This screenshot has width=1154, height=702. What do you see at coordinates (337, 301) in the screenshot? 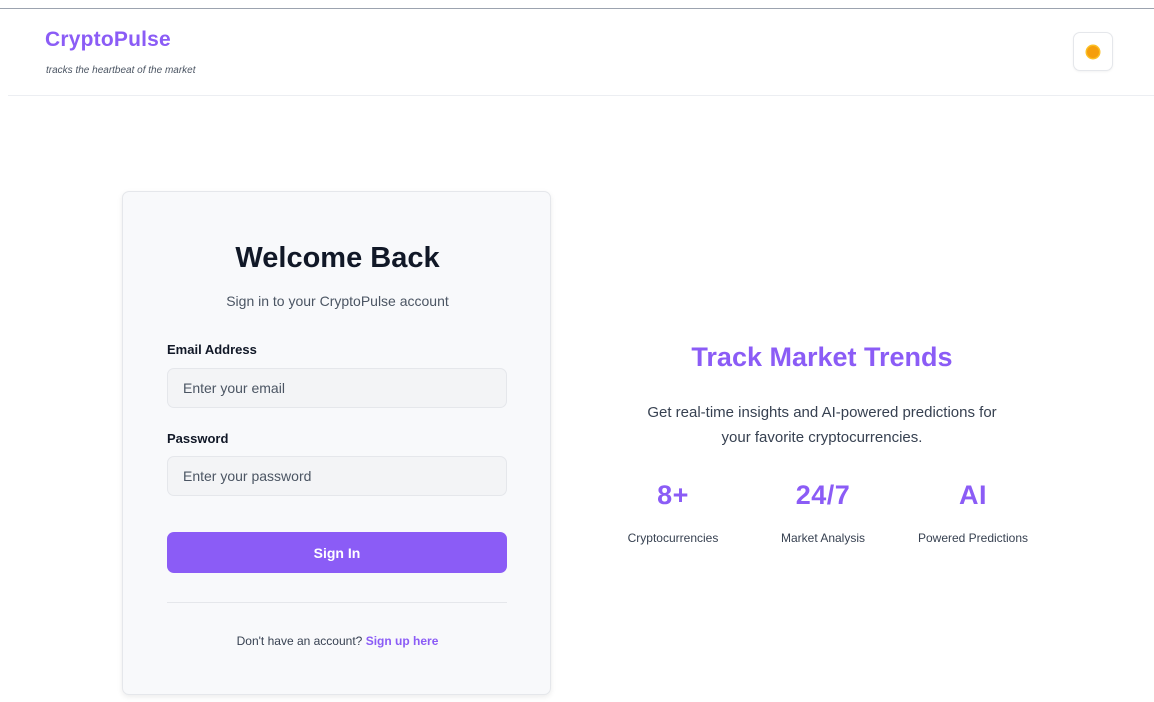
I see `login-subtitle: Sign in to your CryptoPulse account` at bounding box center [337, 301].